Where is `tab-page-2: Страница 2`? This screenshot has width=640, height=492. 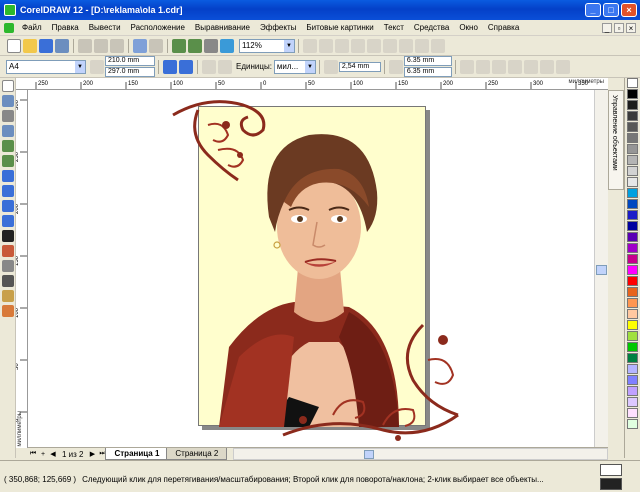
tab-page-2: Страница 2 is located at coordinates (197, 454).